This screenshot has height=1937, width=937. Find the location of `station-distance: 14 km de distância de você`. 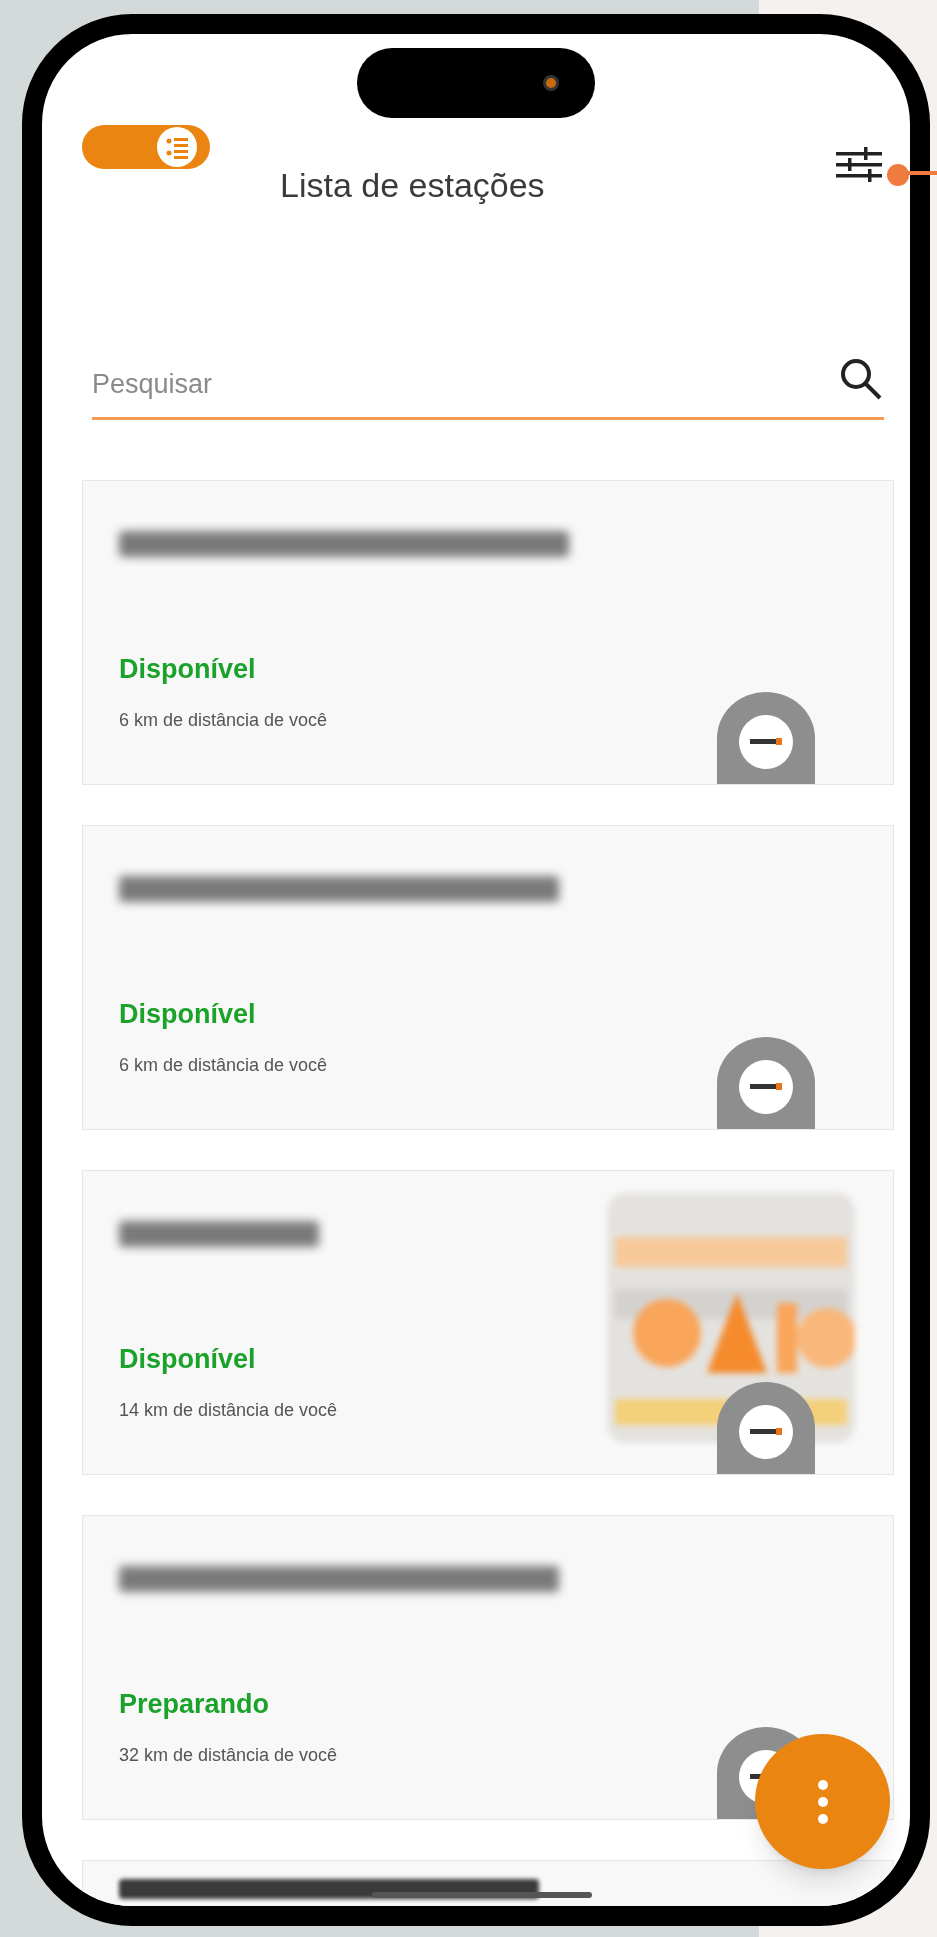

station-distance: 14 km de distância de você is located at coordinates (229, 1410).